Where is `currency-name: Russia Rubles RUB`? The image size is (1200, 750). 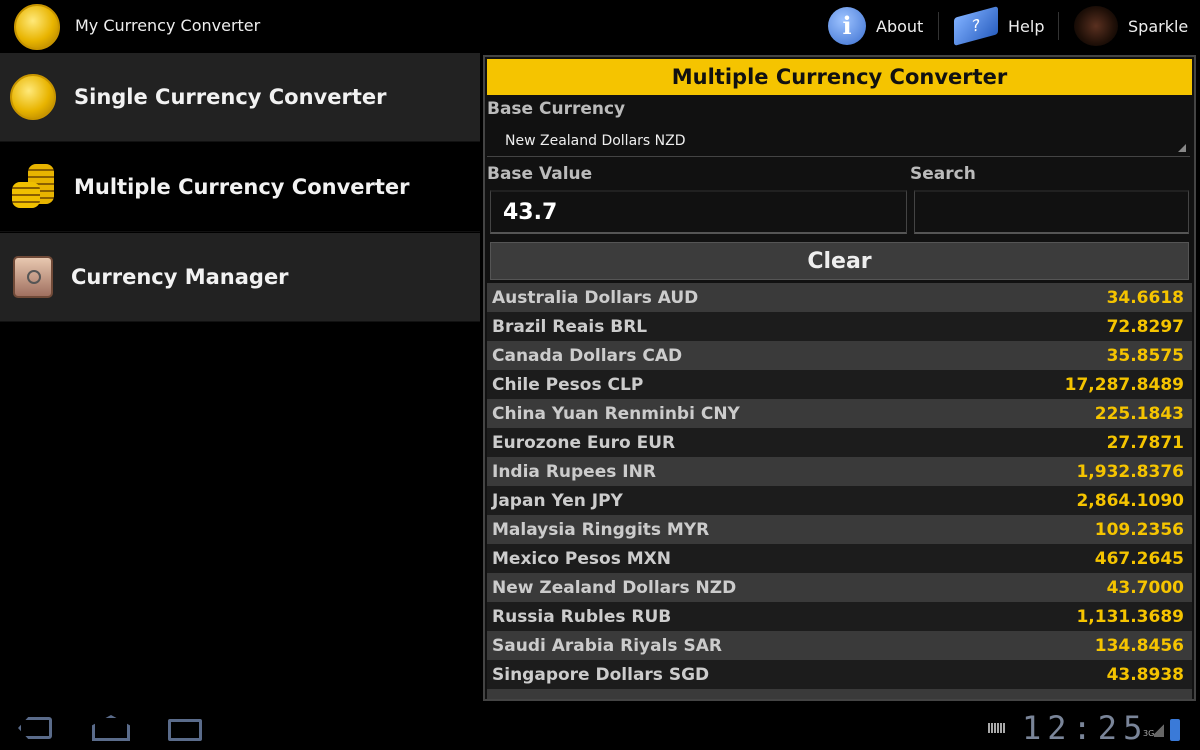 currency-name: Russia Rubles RUB is located at coordinates (582, 616).